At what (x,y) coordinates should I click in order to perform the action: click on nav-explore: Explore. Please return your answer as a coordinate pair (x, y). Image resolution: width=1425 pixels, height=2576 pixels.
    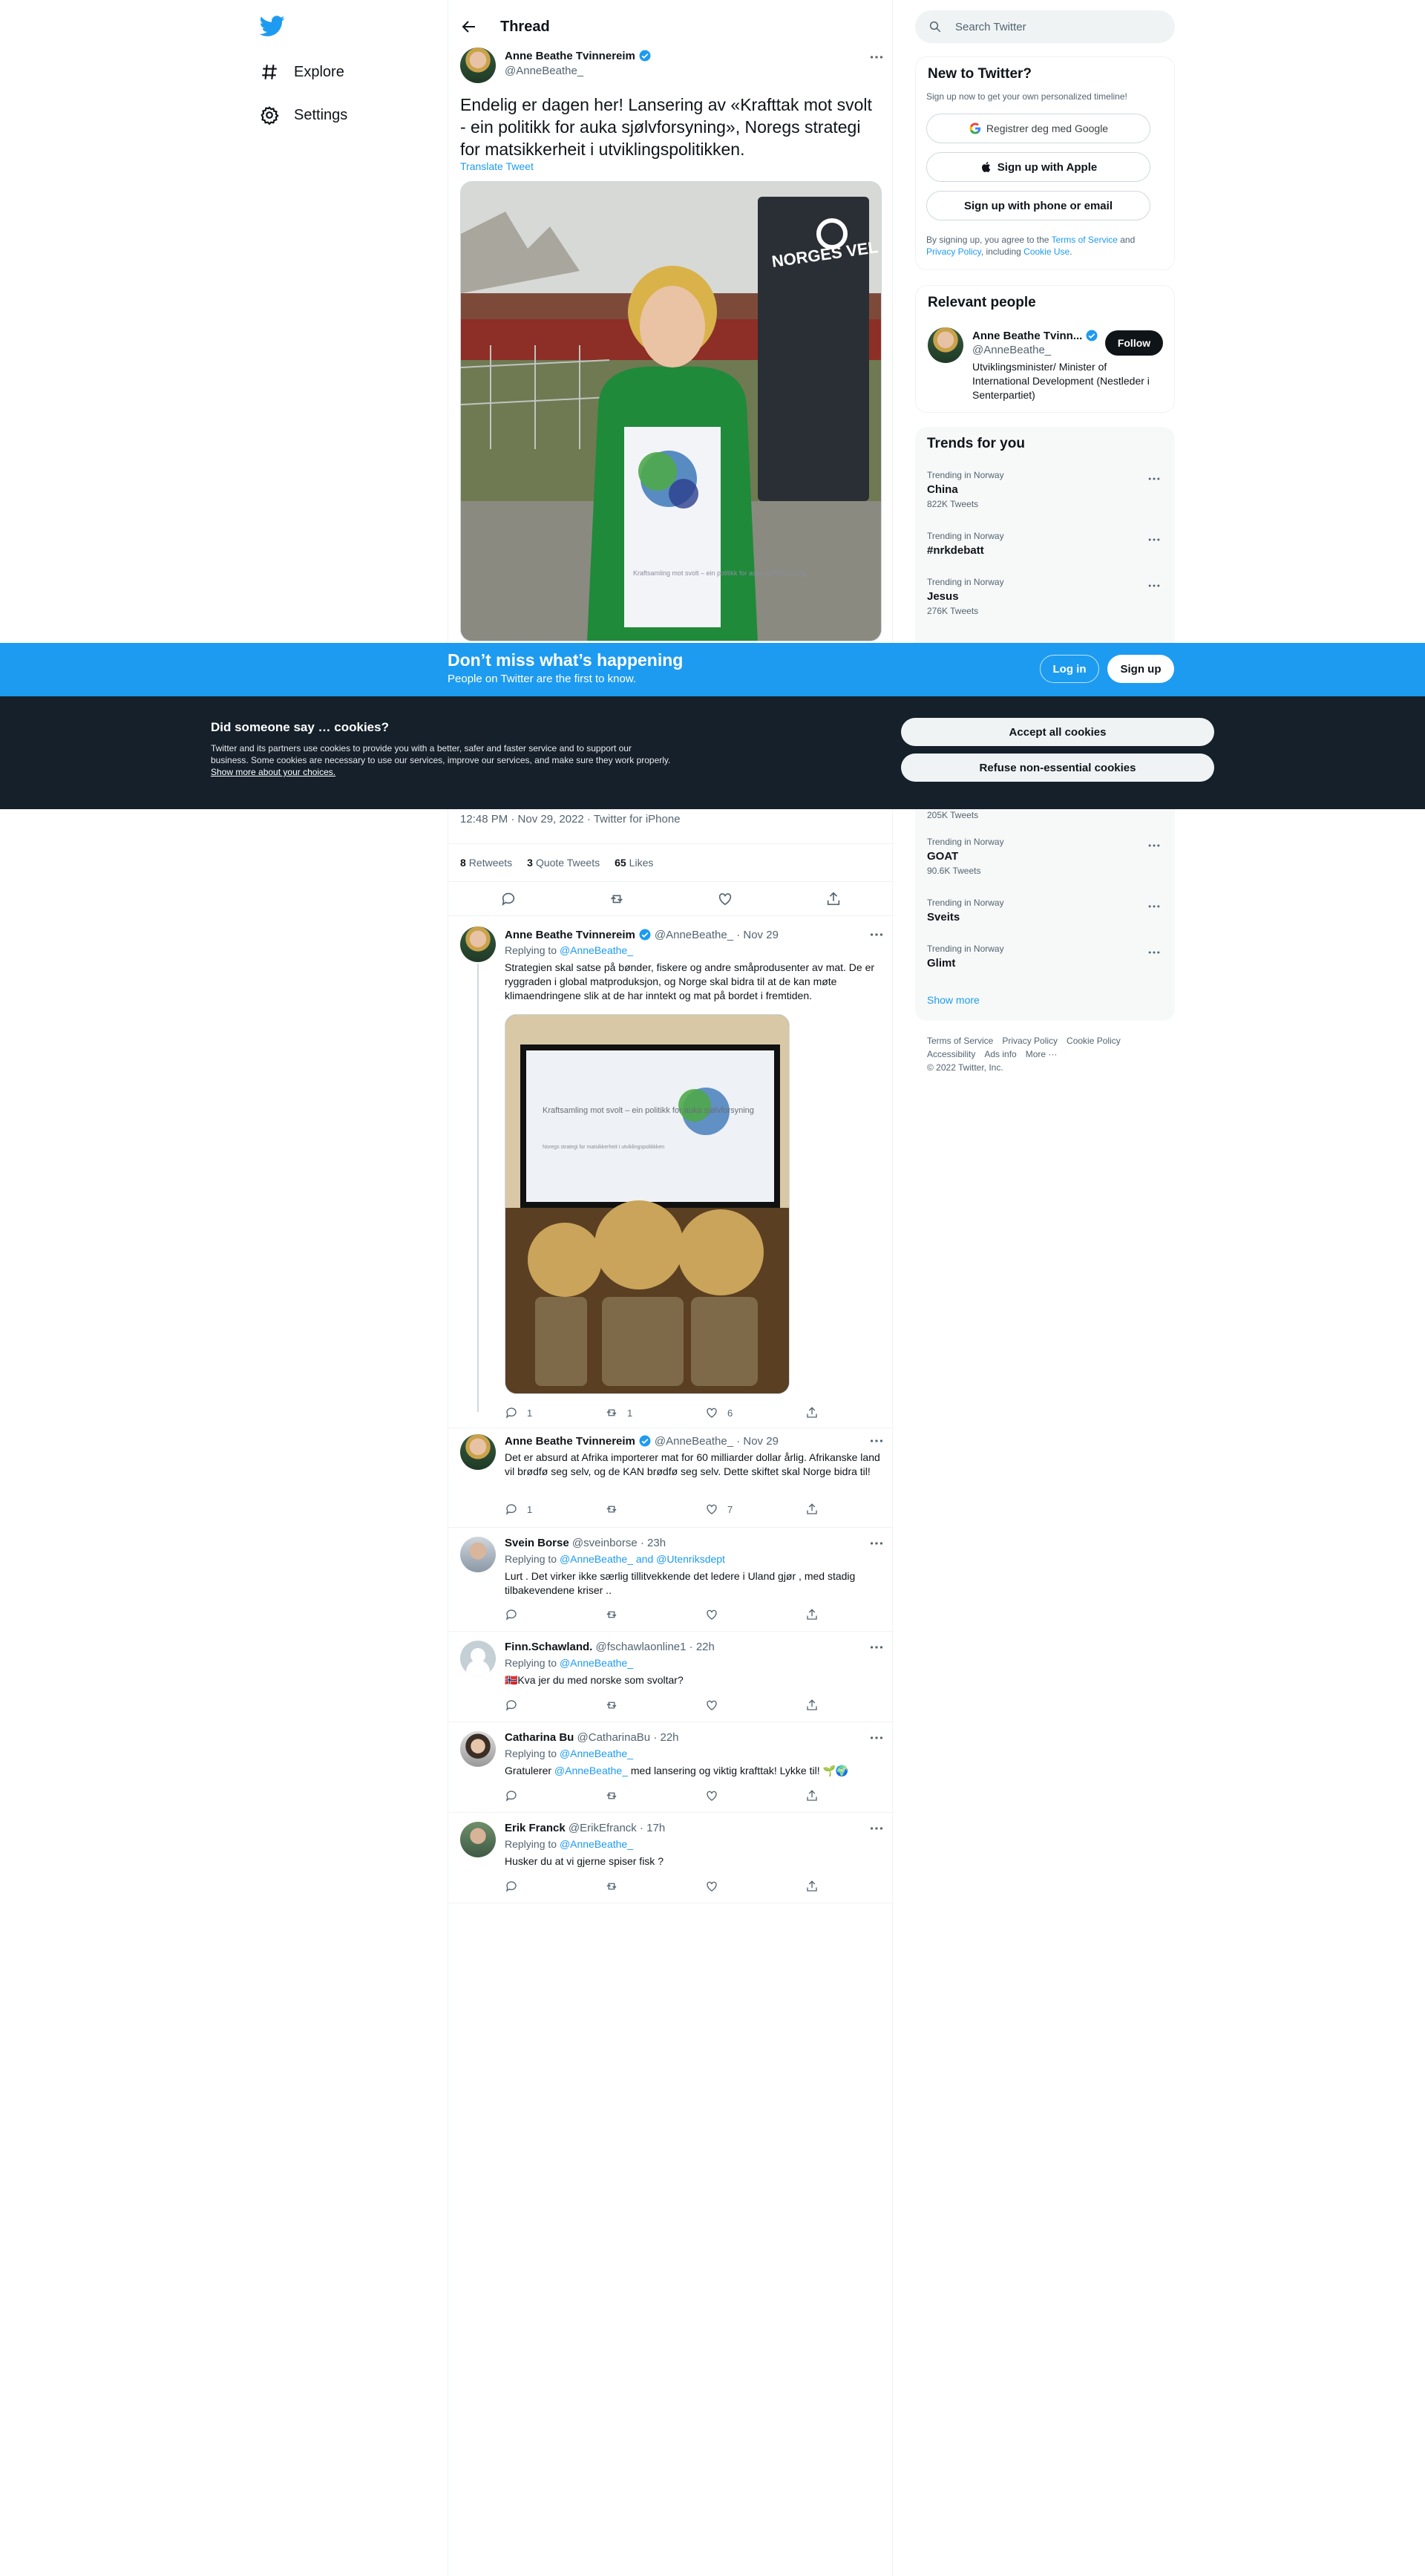
    Looking at the image, I should click on (302, 72).